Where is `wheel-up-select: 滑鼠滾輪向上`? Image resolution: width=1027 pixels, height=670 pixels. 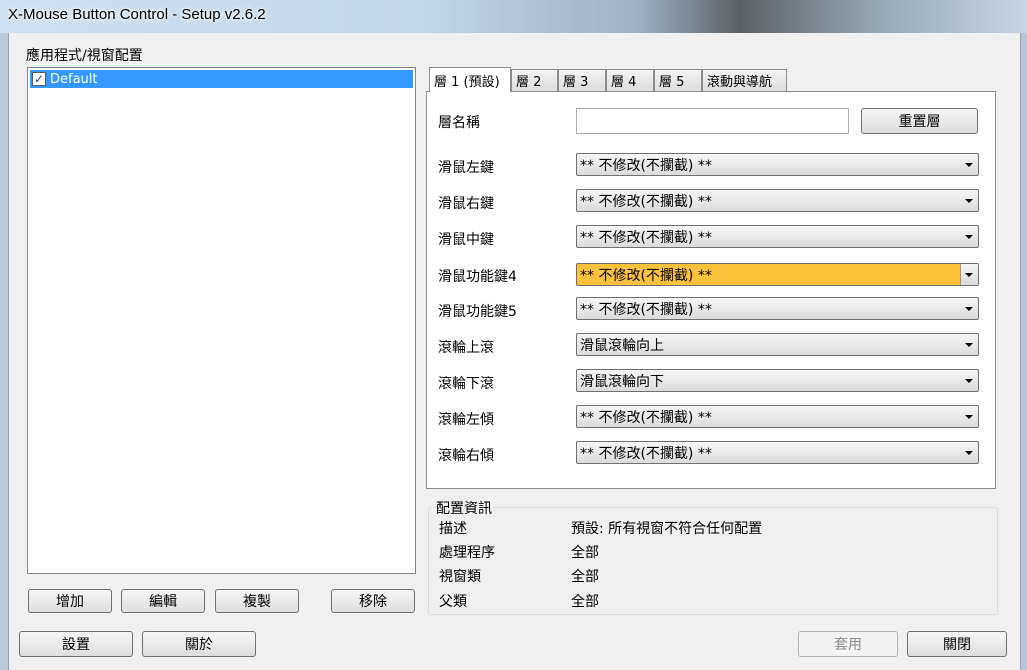
wheel-up-select: 滑鼠滾輪向上 is located at coordinates (777, 344).